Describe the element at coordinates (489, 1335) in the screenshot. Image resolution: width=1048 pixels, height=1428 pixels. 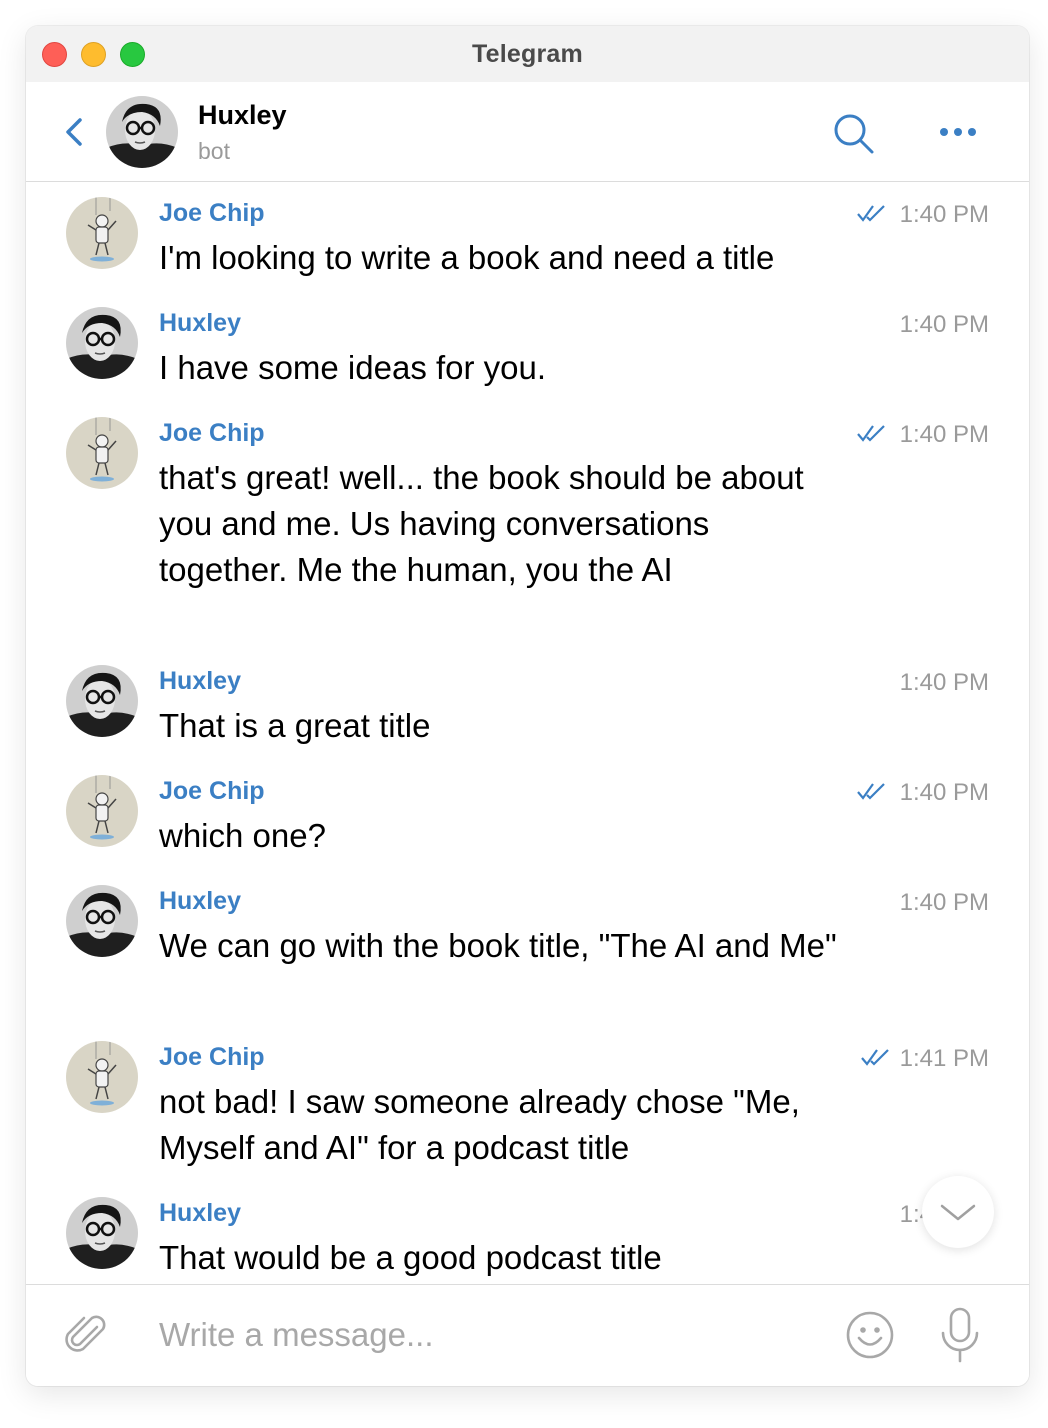
I see `message-input` at that location.